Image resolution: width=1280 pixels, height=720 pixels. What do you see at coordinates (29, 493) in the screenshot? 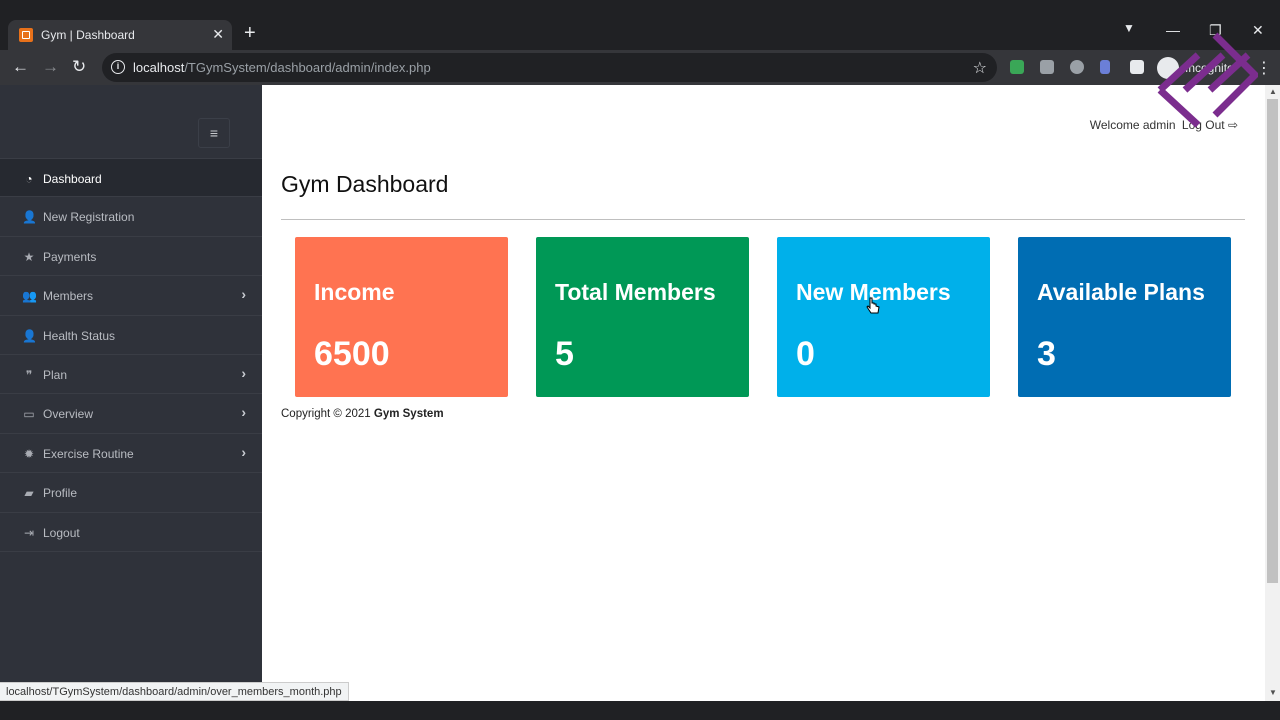
I see `folder-icon: ▰` at bounding box center [29, 493].